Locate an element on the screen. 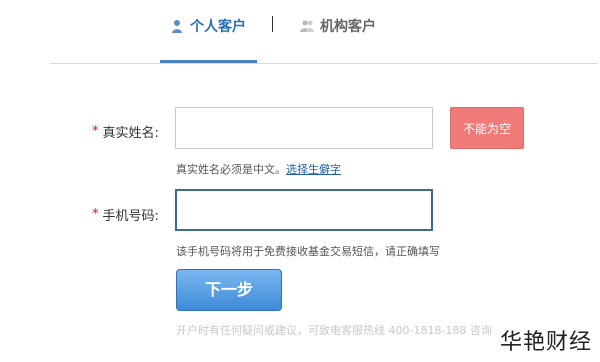 The width and height of the screenshot is (600, 362). tab-org: 机构客户 is located at coordinates (338, 26).